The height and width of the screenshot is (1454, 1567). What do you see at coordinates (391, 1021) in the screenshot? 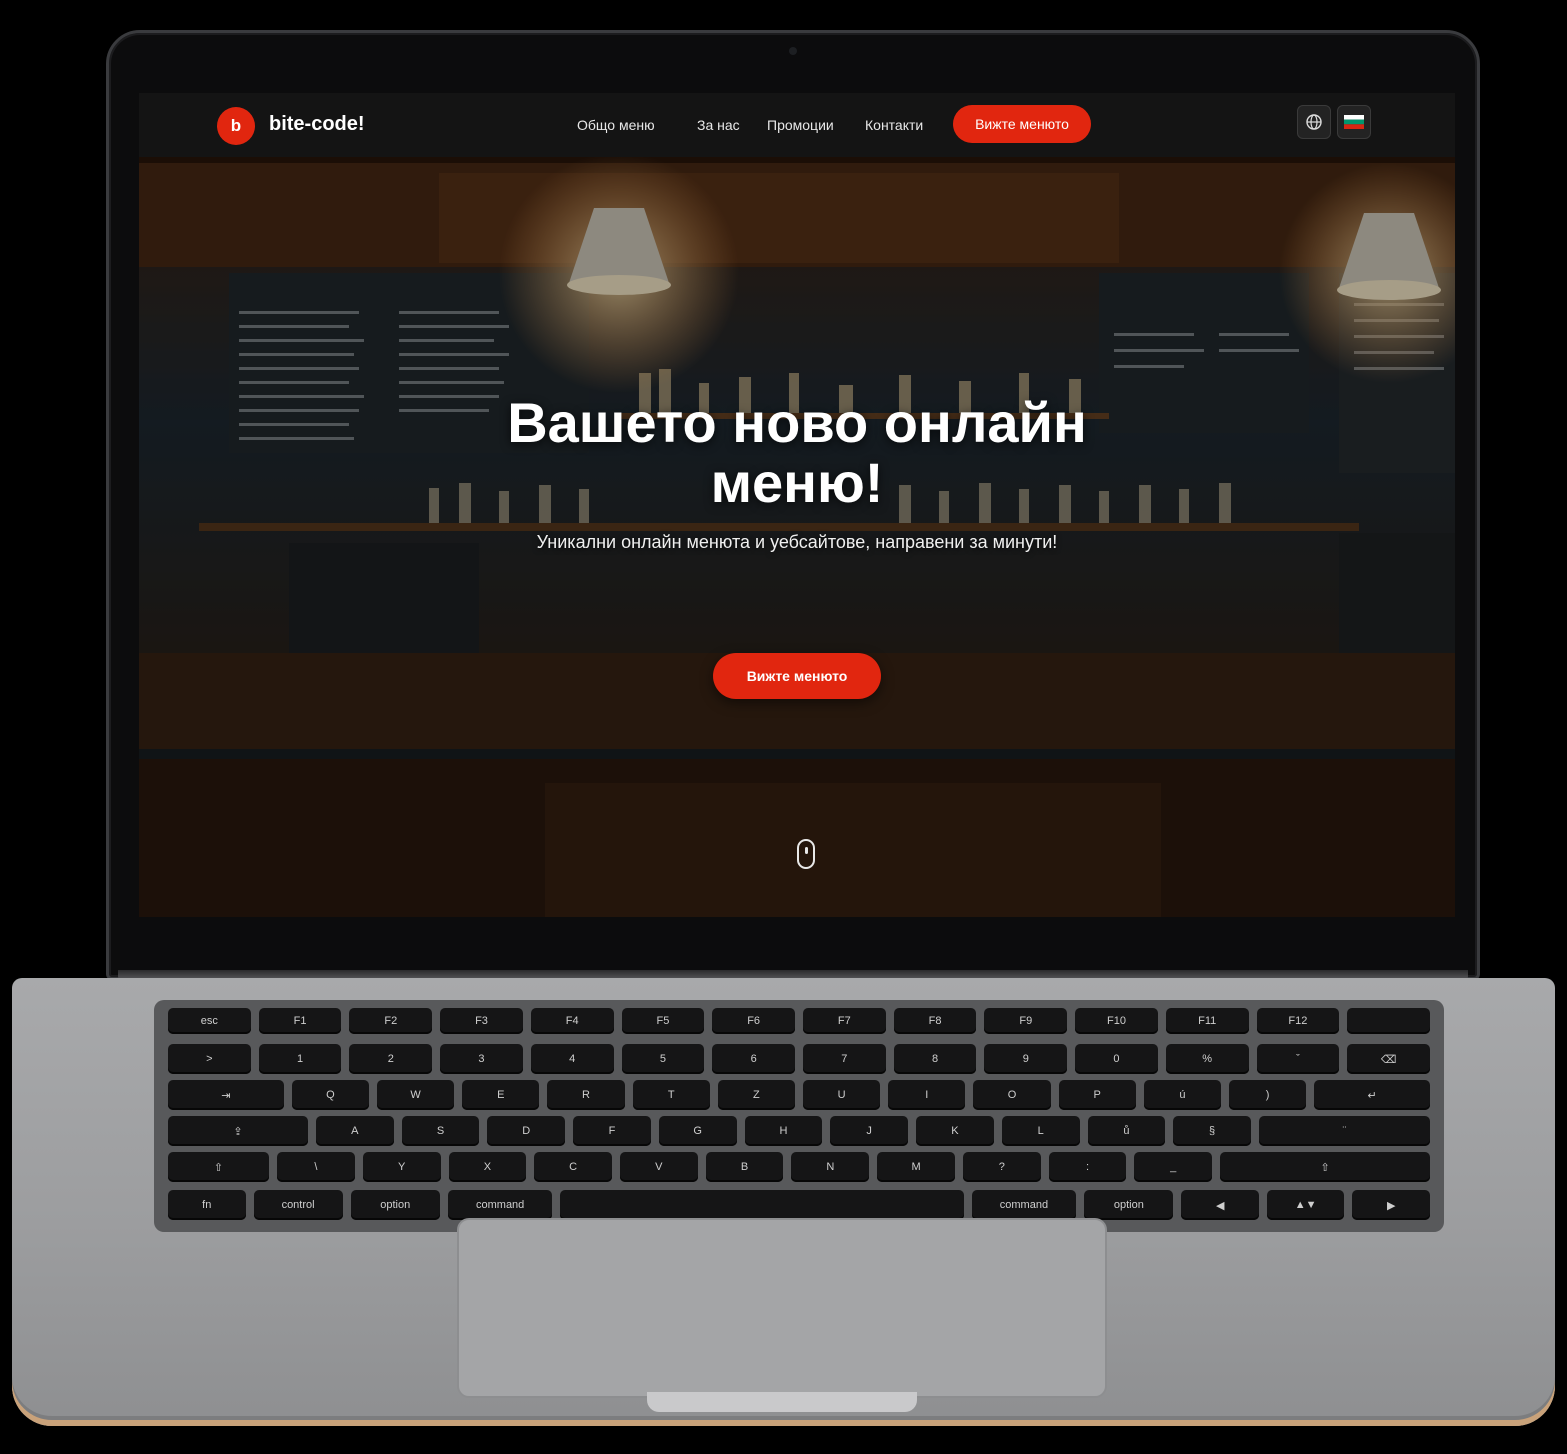
I see `key: F2` at bounding box center [391, 1021].